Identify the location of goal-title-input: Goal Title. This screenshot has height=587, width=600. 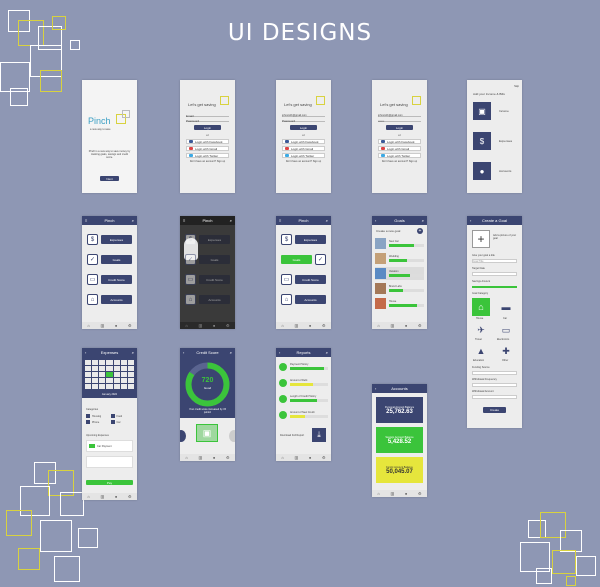
(494, 261).